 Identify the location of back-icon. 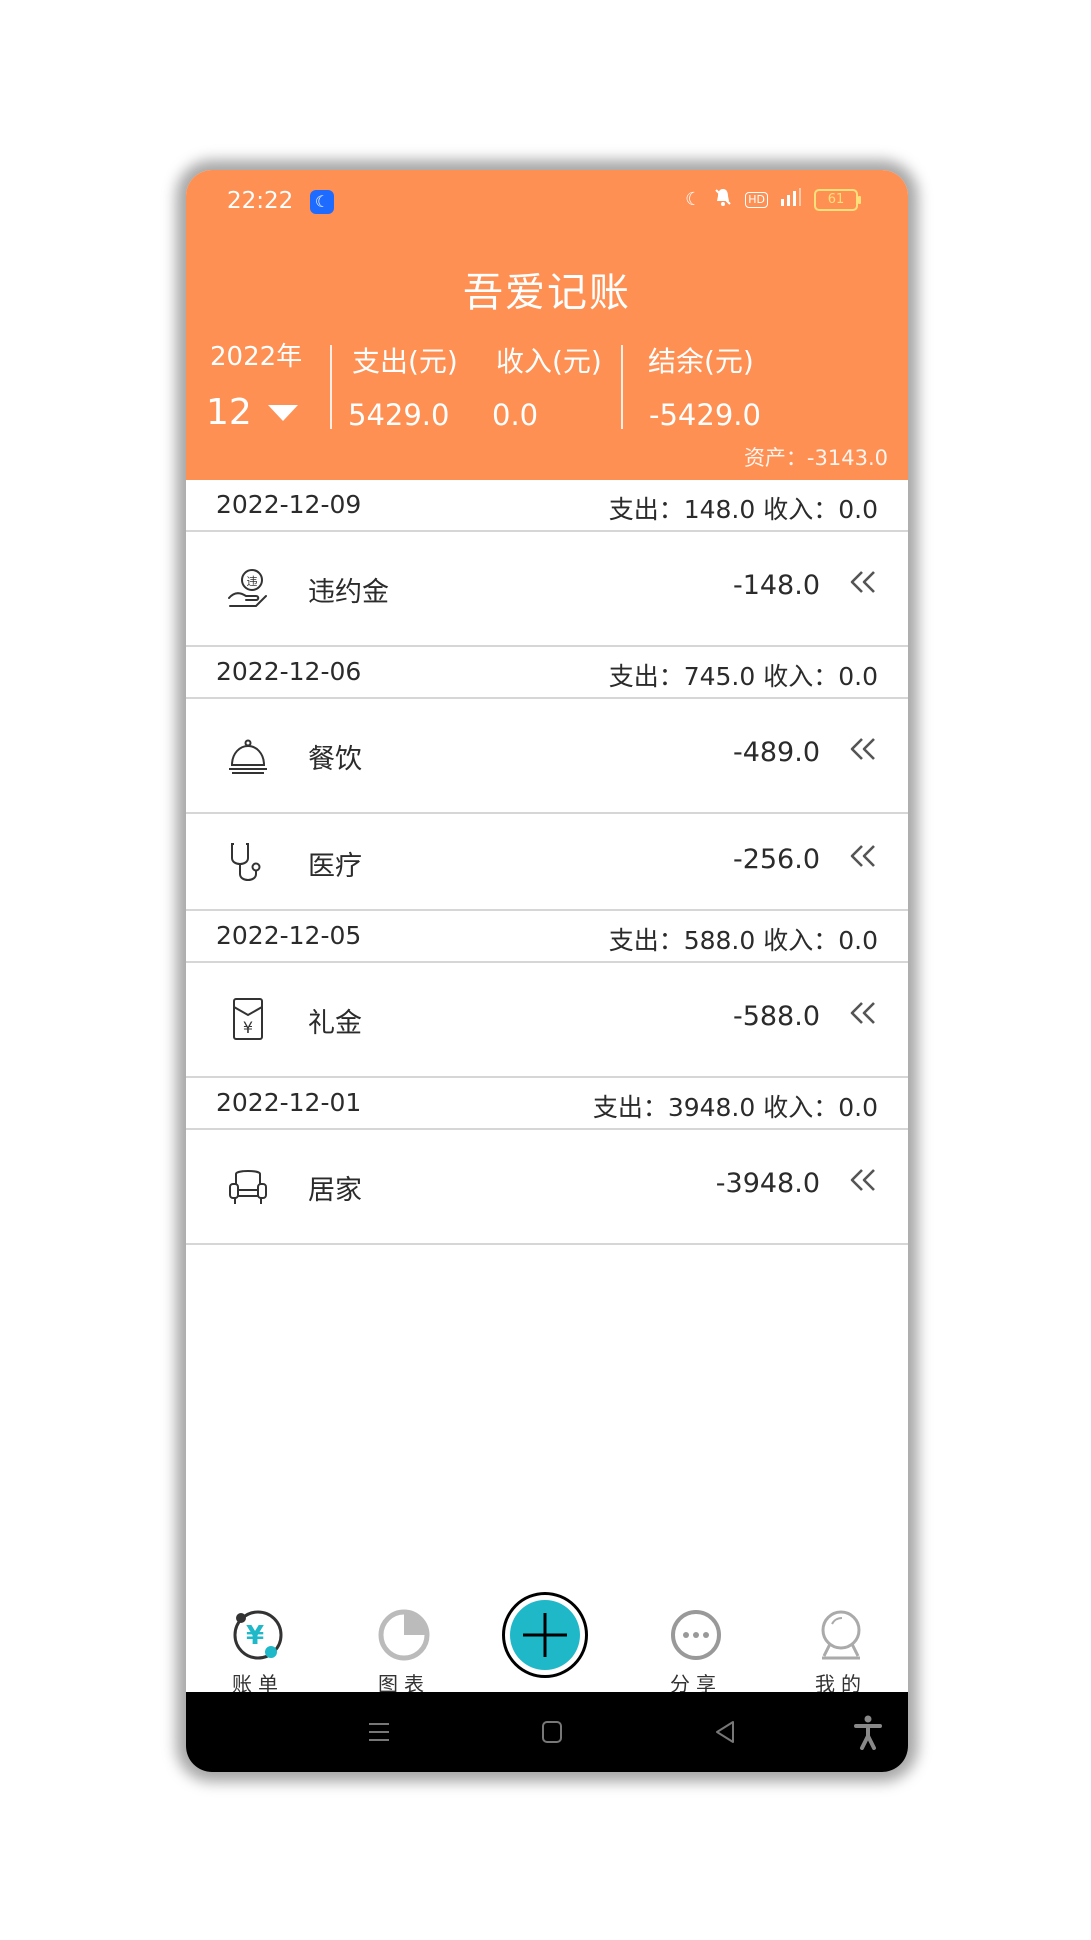
(725, 1732).